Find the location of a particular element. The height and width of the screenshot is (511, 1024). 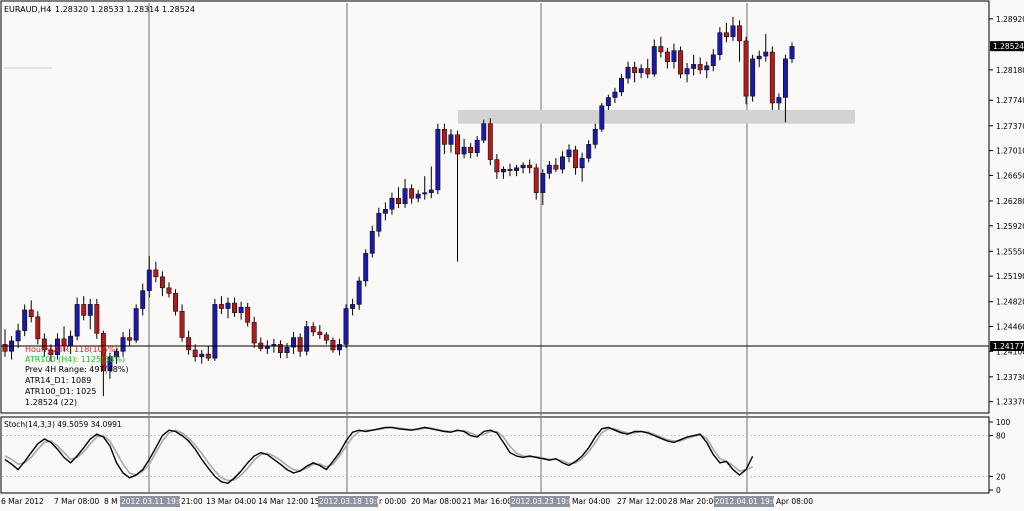

time-label: 13 Mar 04:00 is located at coordinates (231, 501).